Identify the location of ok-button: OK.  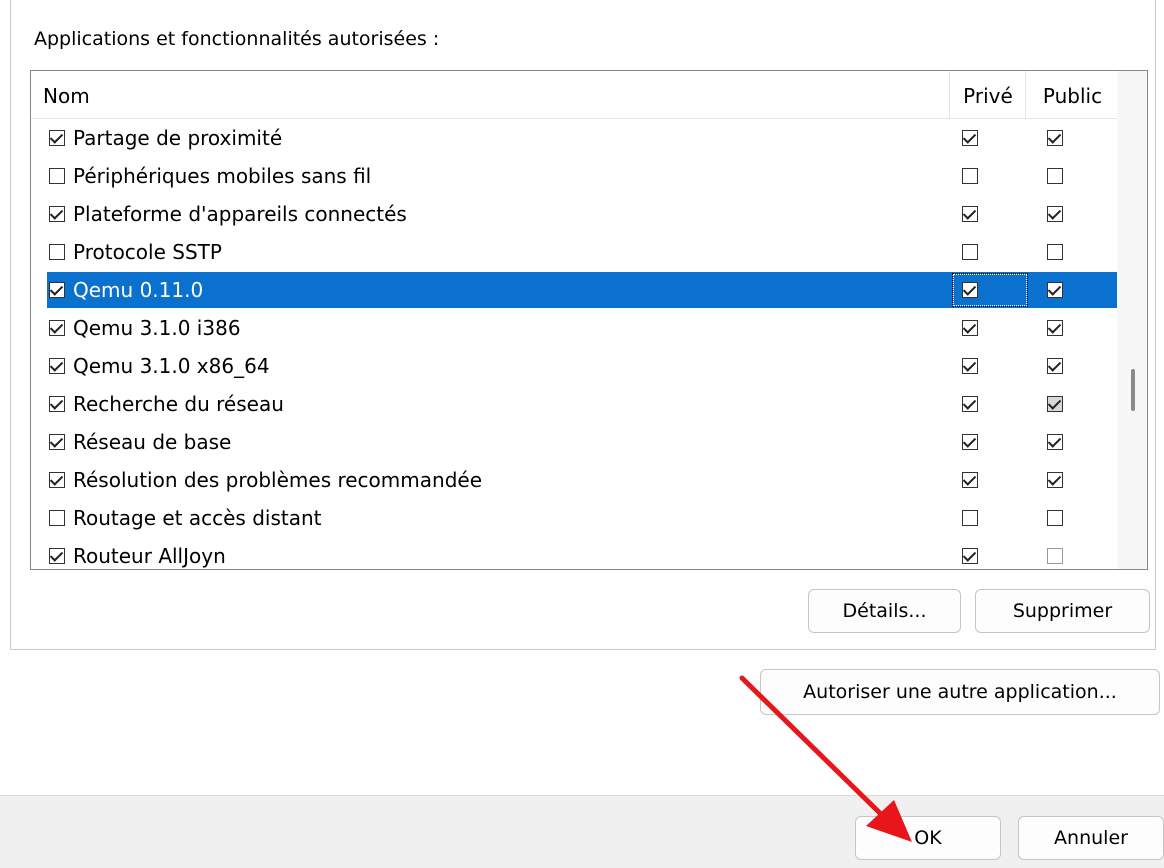
(928, 838).